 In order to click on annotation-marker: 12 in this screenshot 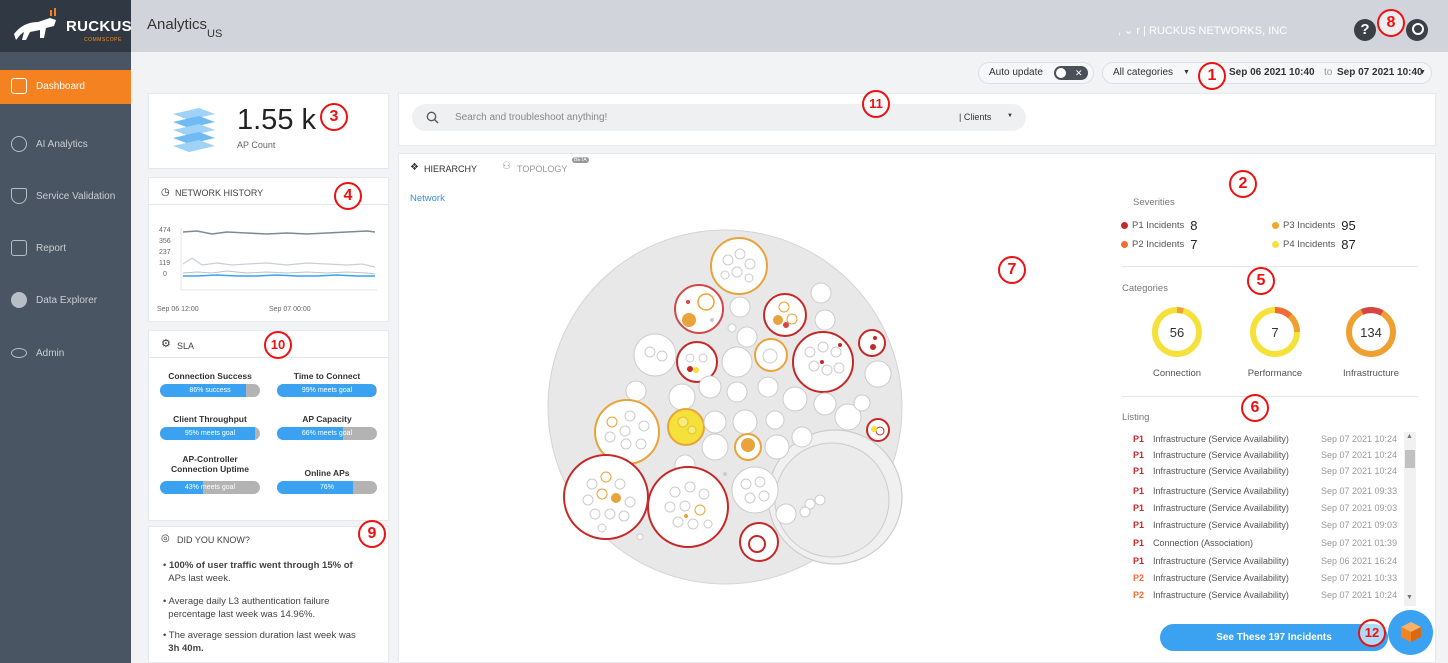, I will do `click(1372, 633)`.